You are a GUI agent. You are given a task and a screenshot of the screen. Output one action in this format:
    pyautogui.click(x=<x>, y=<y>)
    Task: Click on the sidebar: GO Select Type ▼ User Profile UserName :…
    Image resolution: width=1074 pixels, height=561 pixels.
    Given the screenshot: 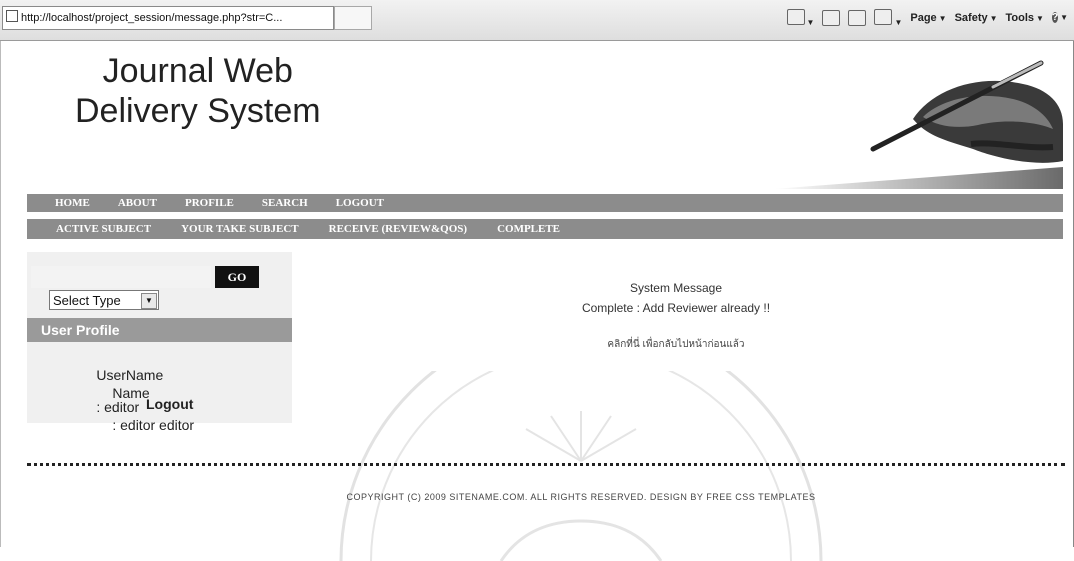 What is the action you would take?
    pyautogui.click(x=159, y=342)
    